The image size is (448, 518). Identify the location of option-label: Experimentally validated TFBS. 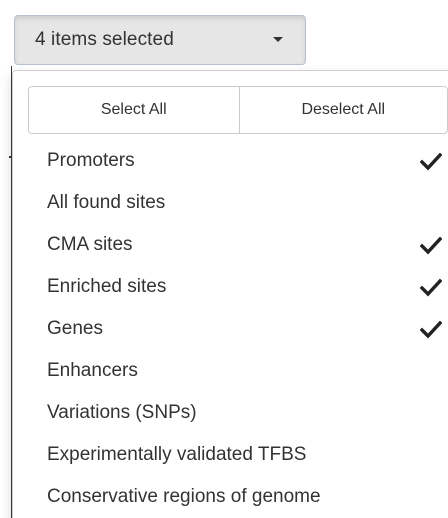
(177, 454).